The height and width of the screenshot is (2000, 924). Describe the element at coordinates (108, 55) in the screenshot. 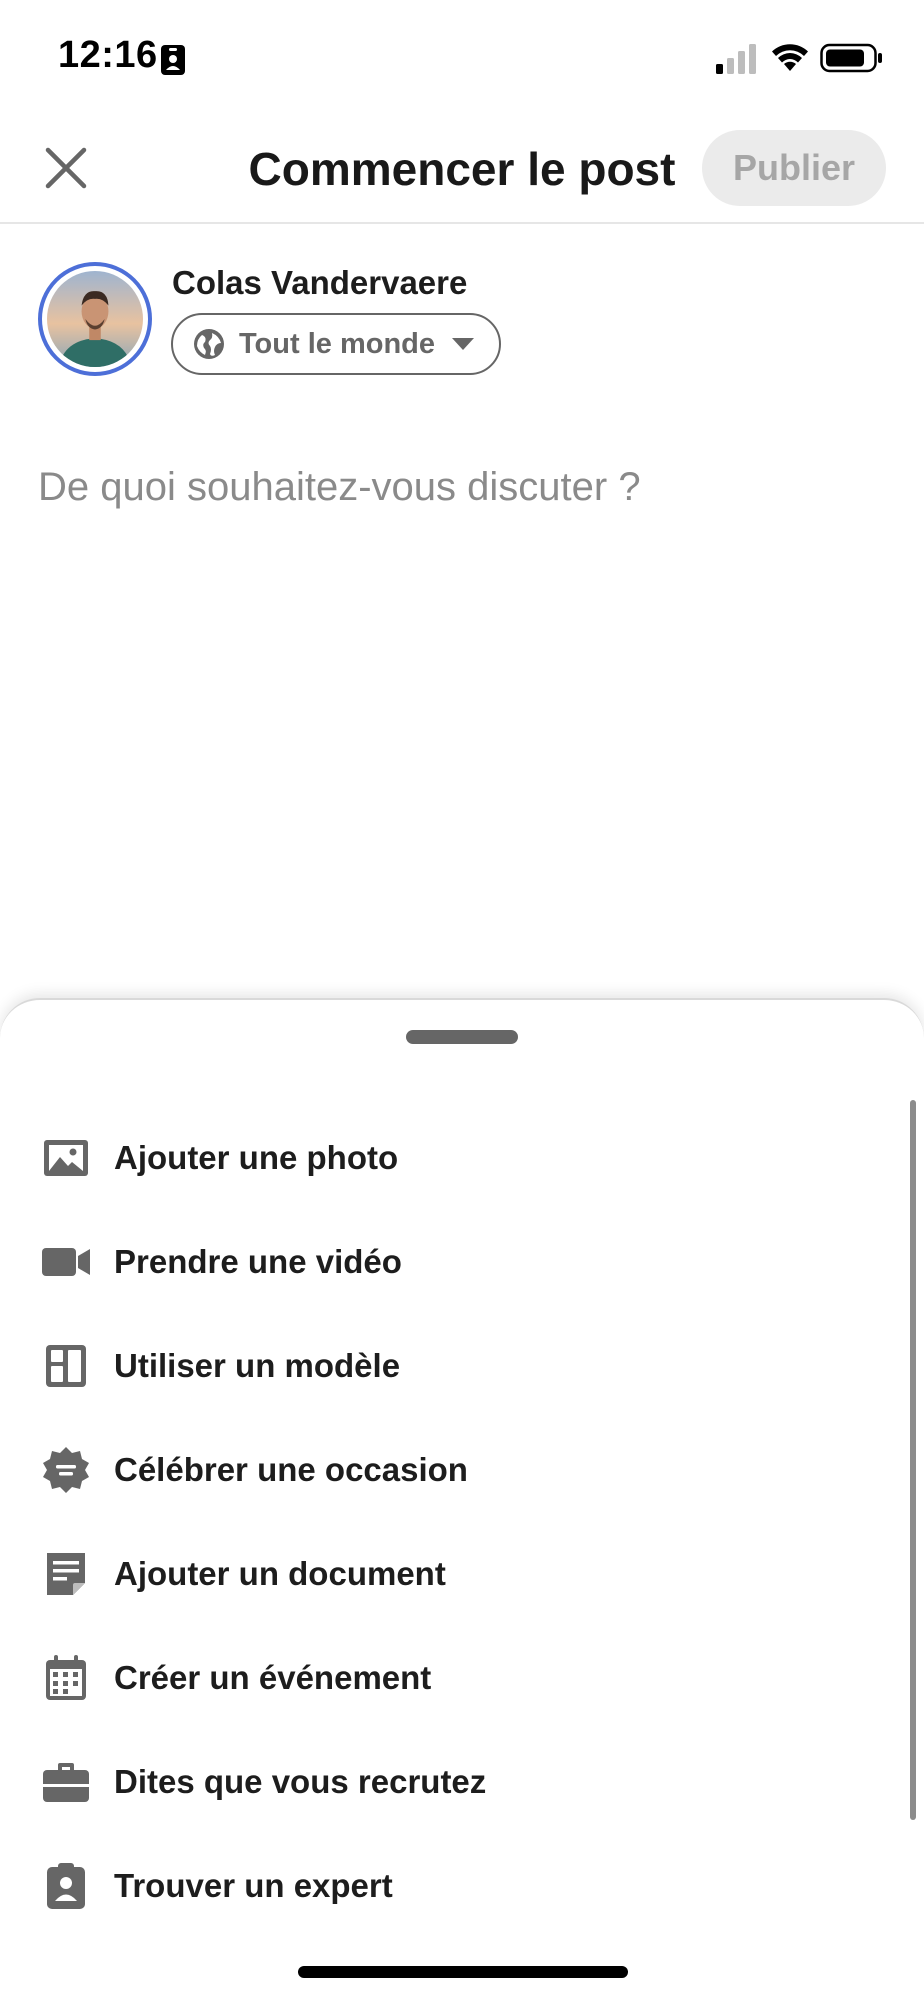

I see `status-time: 12:16` at that location.